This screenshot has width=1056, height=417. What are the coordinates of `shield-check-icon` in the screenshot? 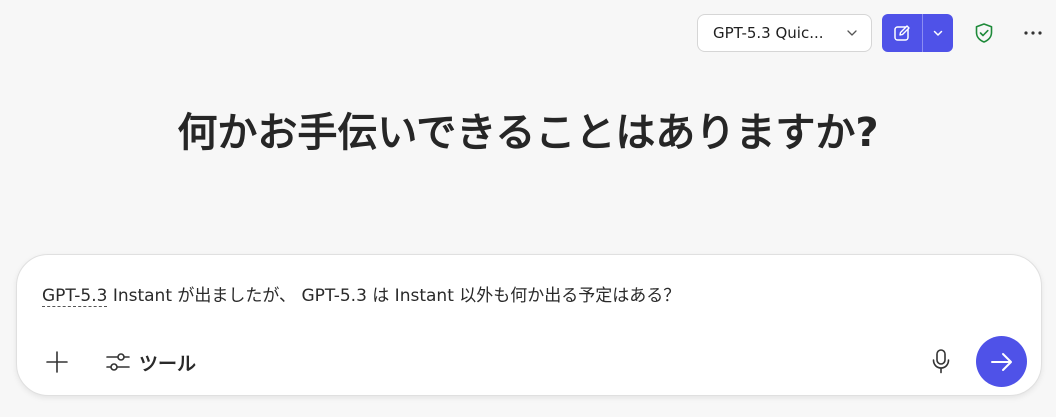 It's located at (984, 33).